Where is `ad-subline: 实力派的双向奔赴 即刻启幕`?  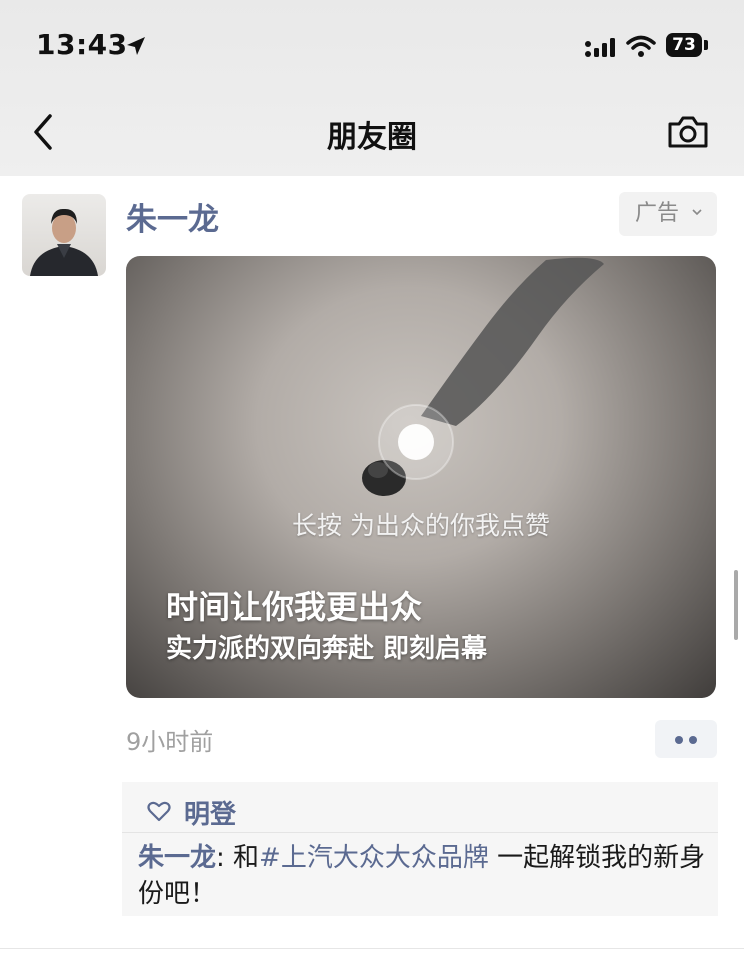
ad-subline: 实力派的双向奔赴 即刻启幕 is located at coordinates (327, 649).